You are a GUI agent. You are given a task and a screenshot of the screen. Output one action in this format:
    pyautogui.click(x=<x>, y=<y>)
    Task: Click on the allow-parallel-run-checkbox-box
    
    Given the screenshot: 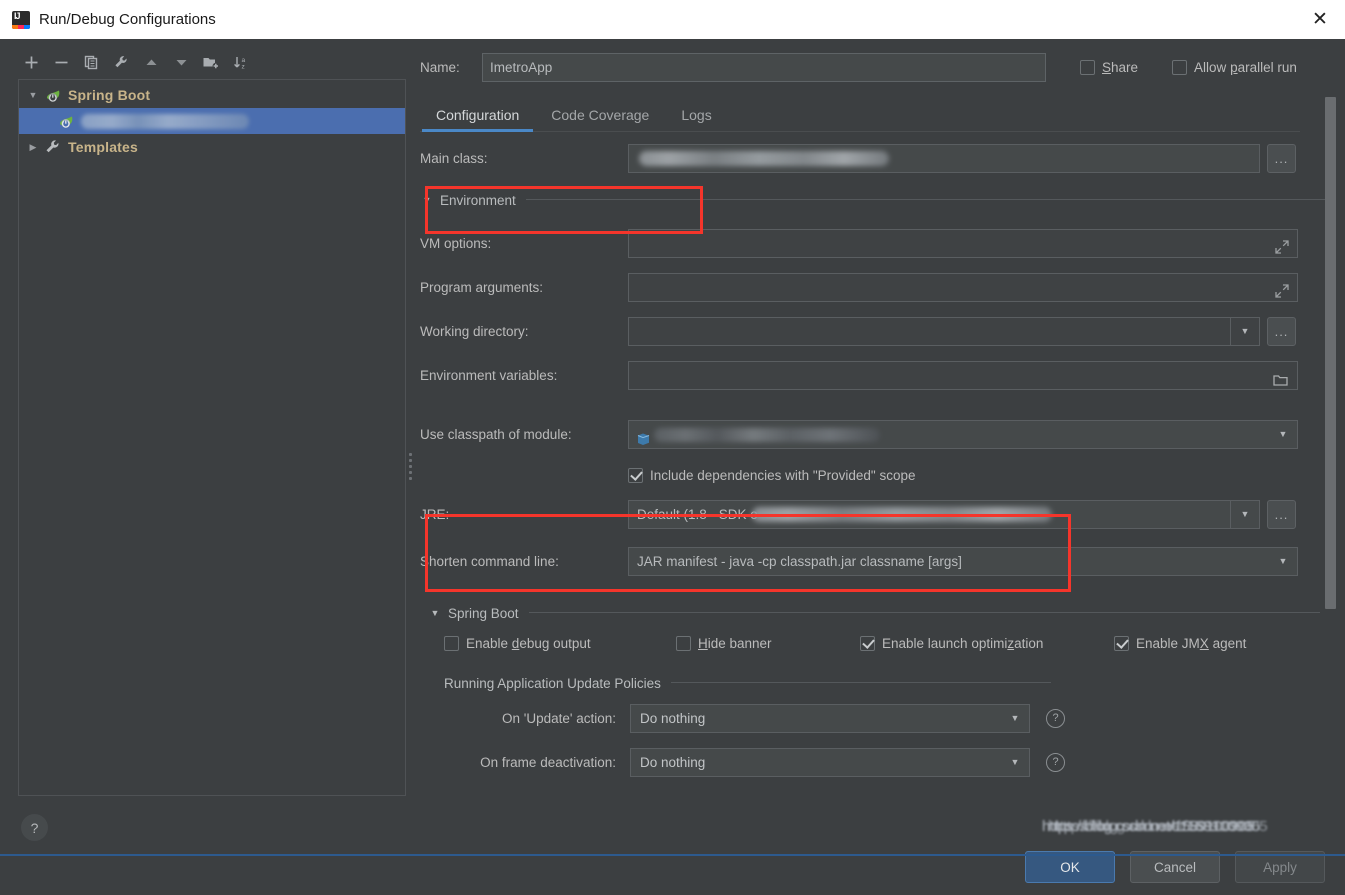 What is the action you would take?
    pyautogui.click(x=1180, y=67)
    